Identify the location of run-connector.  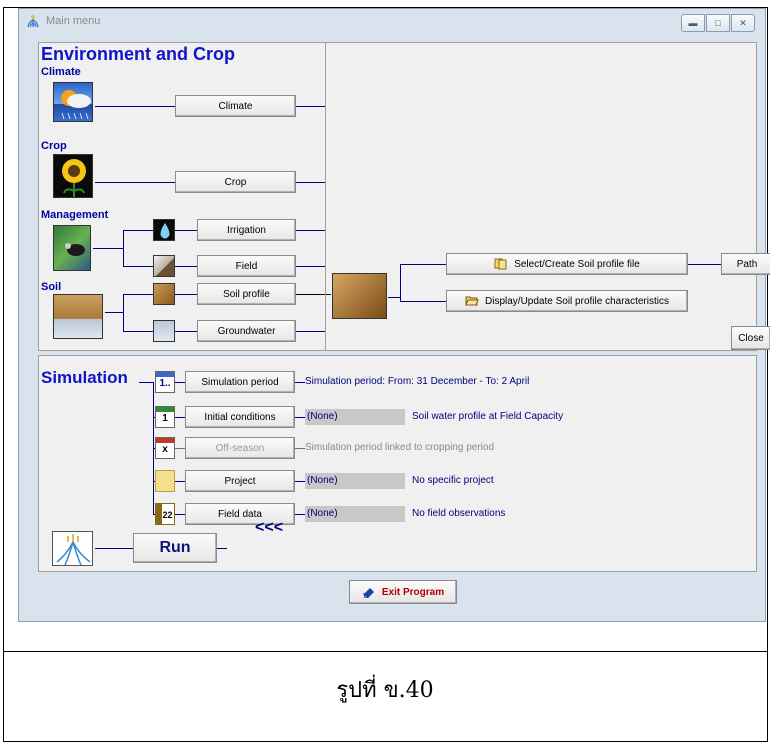
(114, 548).